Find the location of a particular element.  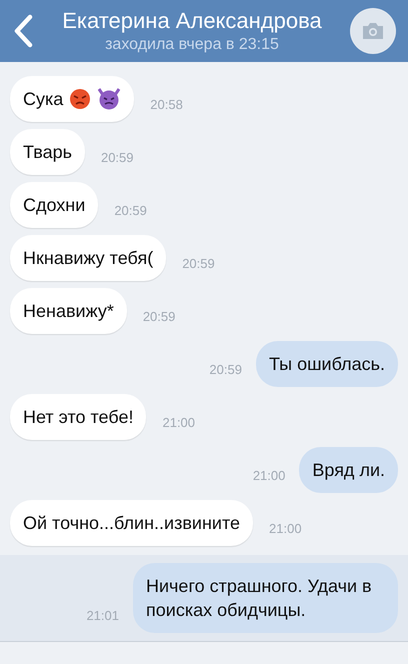

contact-name: Екатерина Александрова is located at coordinates (192, 21).